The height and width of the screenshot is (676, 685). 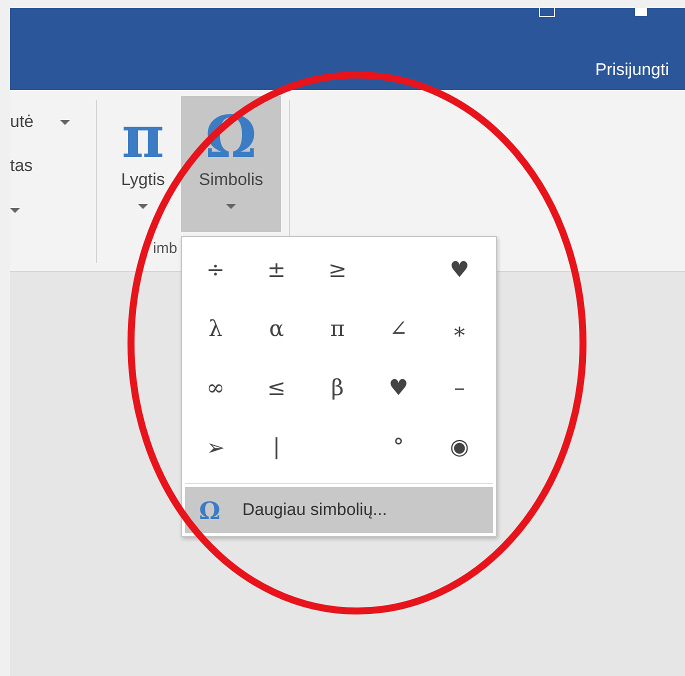 What do you see at coordinates (209, 510) in the screenshot?
I see `omega-icon: Ω` at bounding box center [209, 510].